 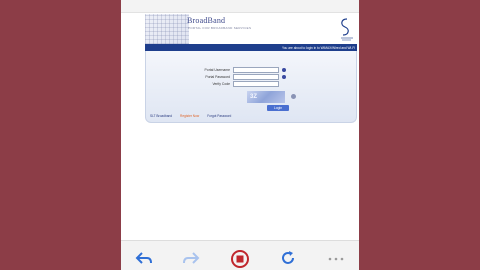 What do you see at coordinates (240, 6) in the screenshot?
I see `status-bar` at bounding box center [240, 6].